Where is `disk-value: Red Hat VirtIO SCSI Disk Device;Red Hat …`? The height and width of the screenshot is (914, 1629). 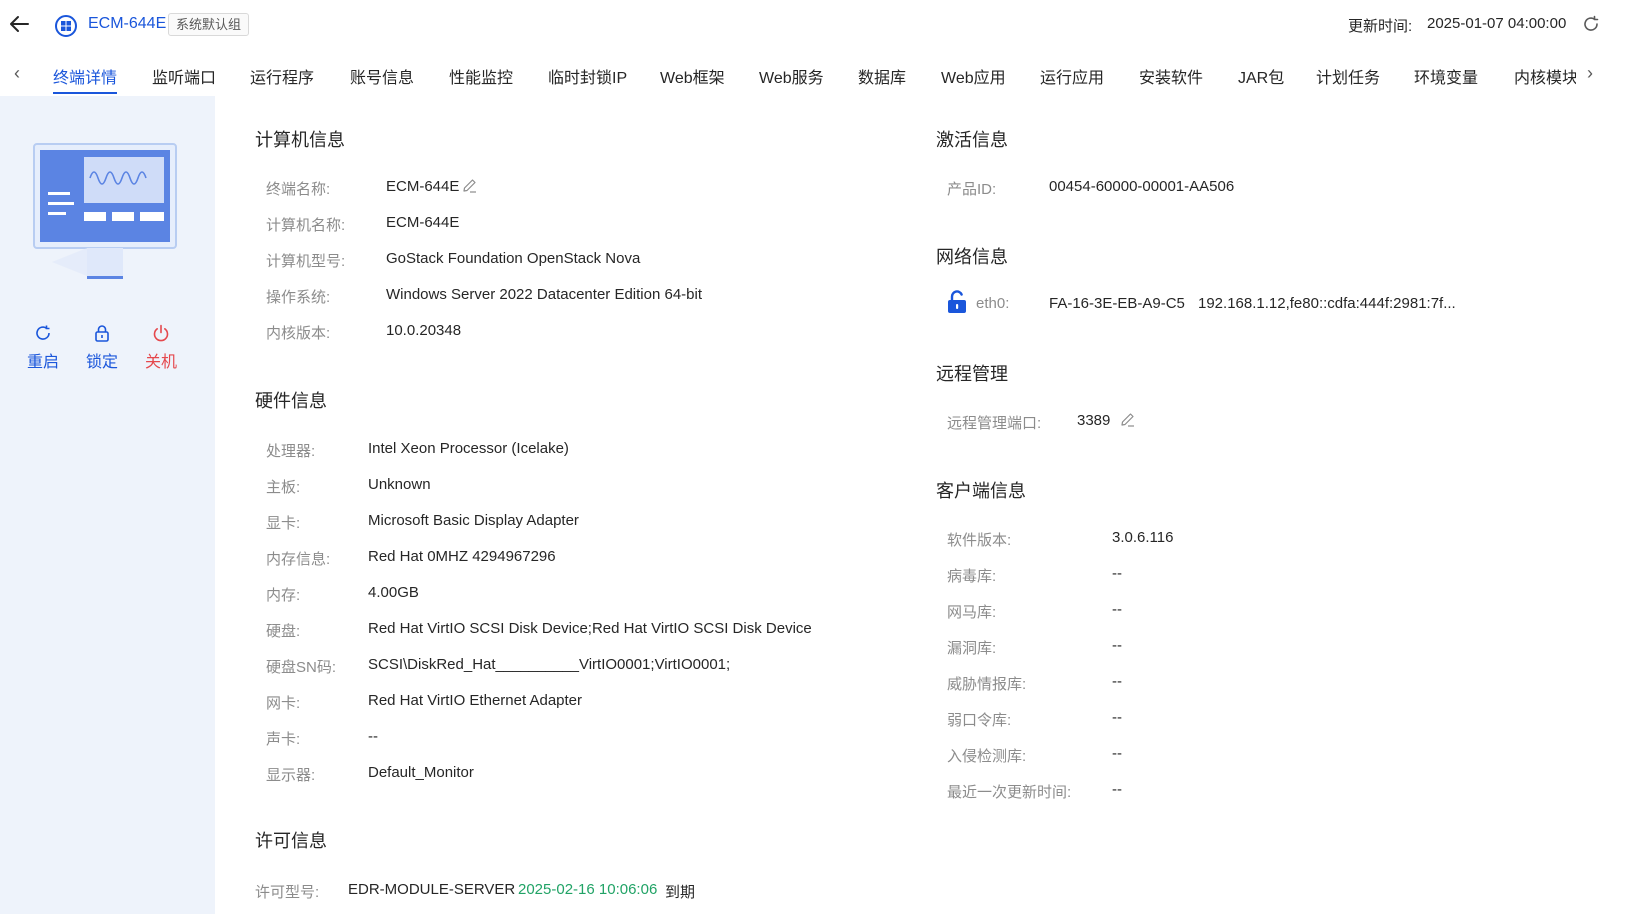
disk-value: Red Hat VirtIO SCSI Disk Device;Red Hat … is located at coordinates (590, 628).